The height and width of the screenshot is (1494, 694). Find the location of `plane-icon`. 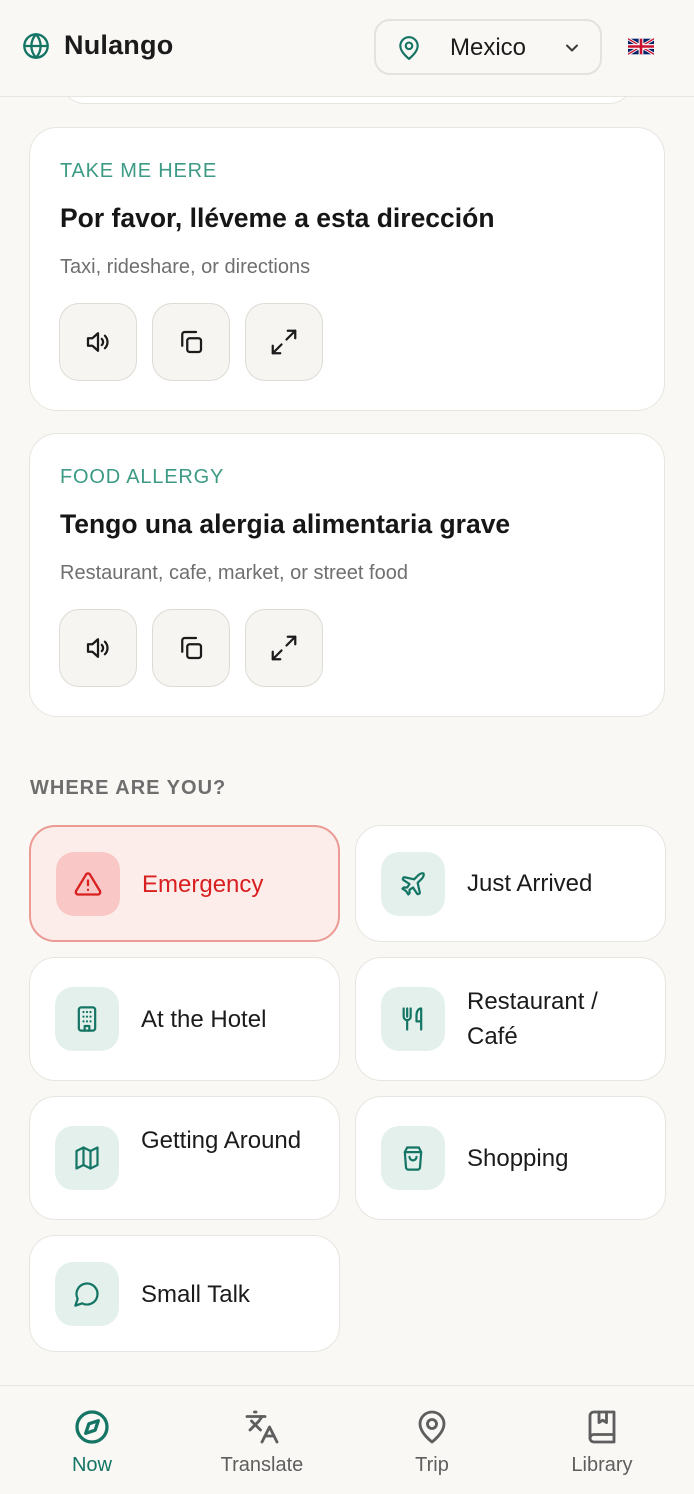

plane-icon is located at coordinates (413, 884).